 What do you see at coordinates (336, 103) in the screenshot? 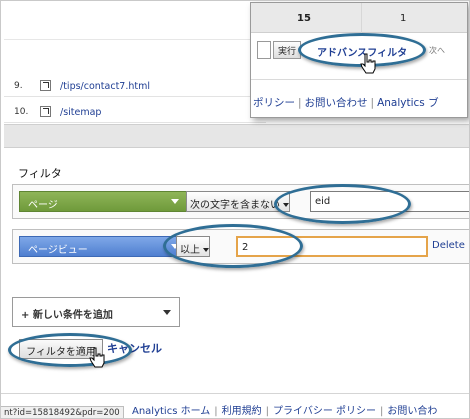
I see `footer-link-contact: お問い合わせ` at bounding box center [336, 103].